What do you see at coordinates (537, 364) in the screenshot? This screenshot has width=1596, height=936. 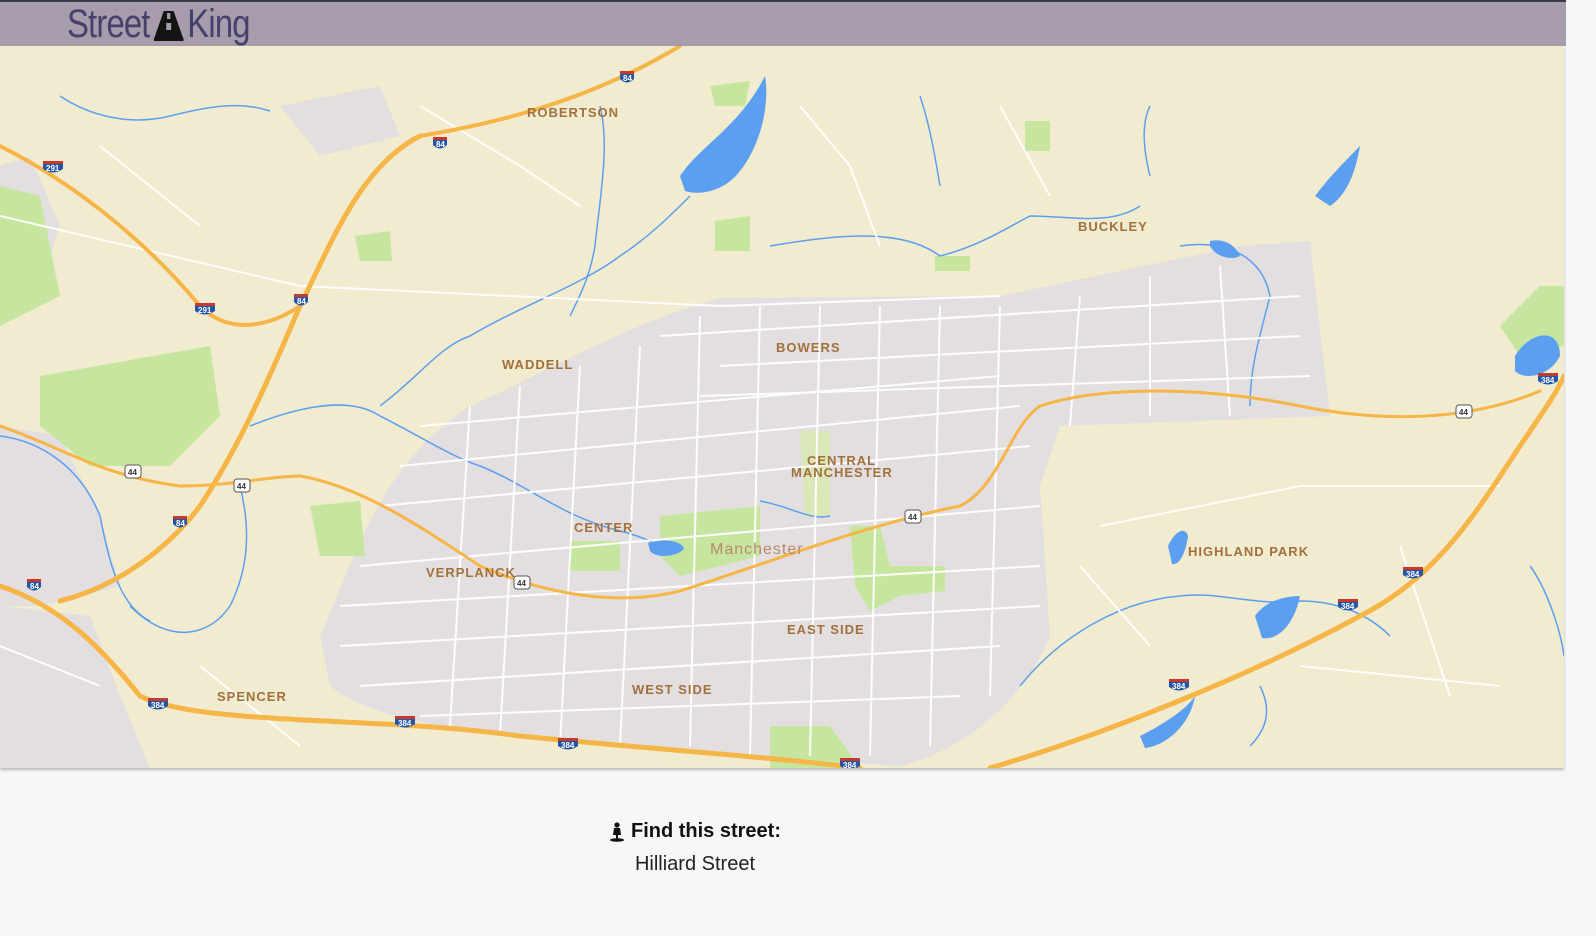 I see `place-label-waddell: WADDELL` at bounding box center [537, 364].